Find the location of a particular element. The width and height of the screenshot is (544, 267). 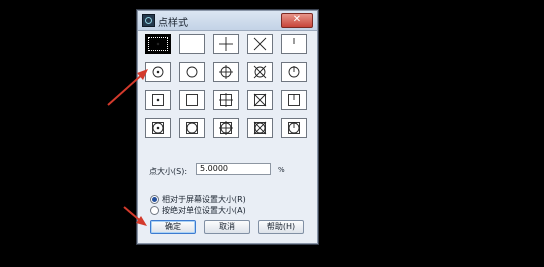

point-style-square-dot is located at coordinates (158, 100).